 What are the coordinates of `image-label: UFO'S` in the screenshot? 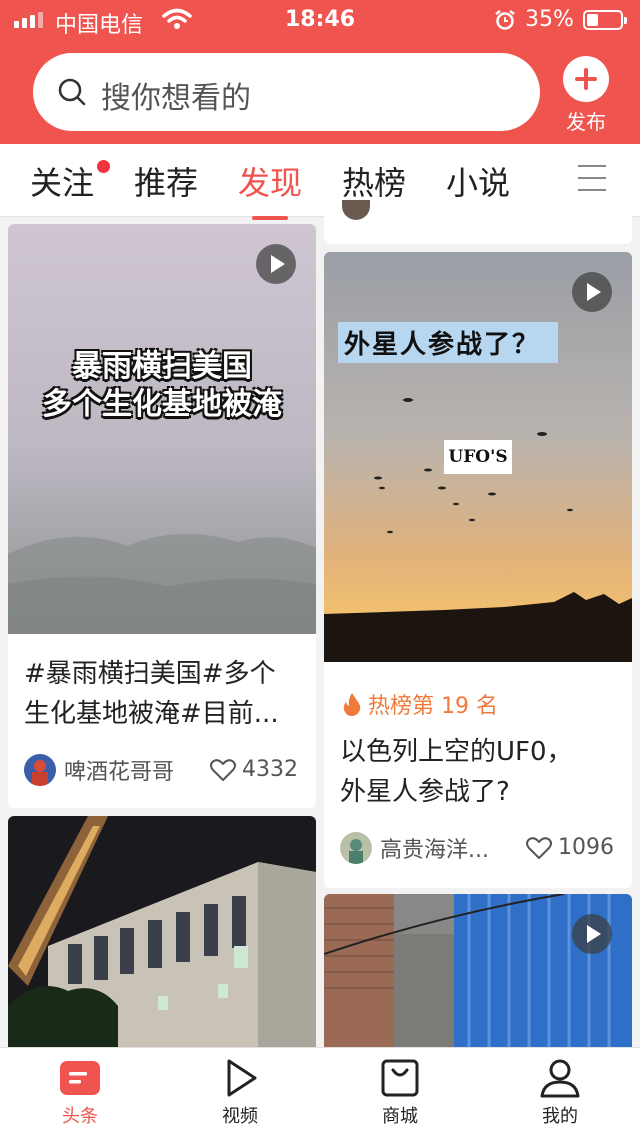 It's located at (478, 457).